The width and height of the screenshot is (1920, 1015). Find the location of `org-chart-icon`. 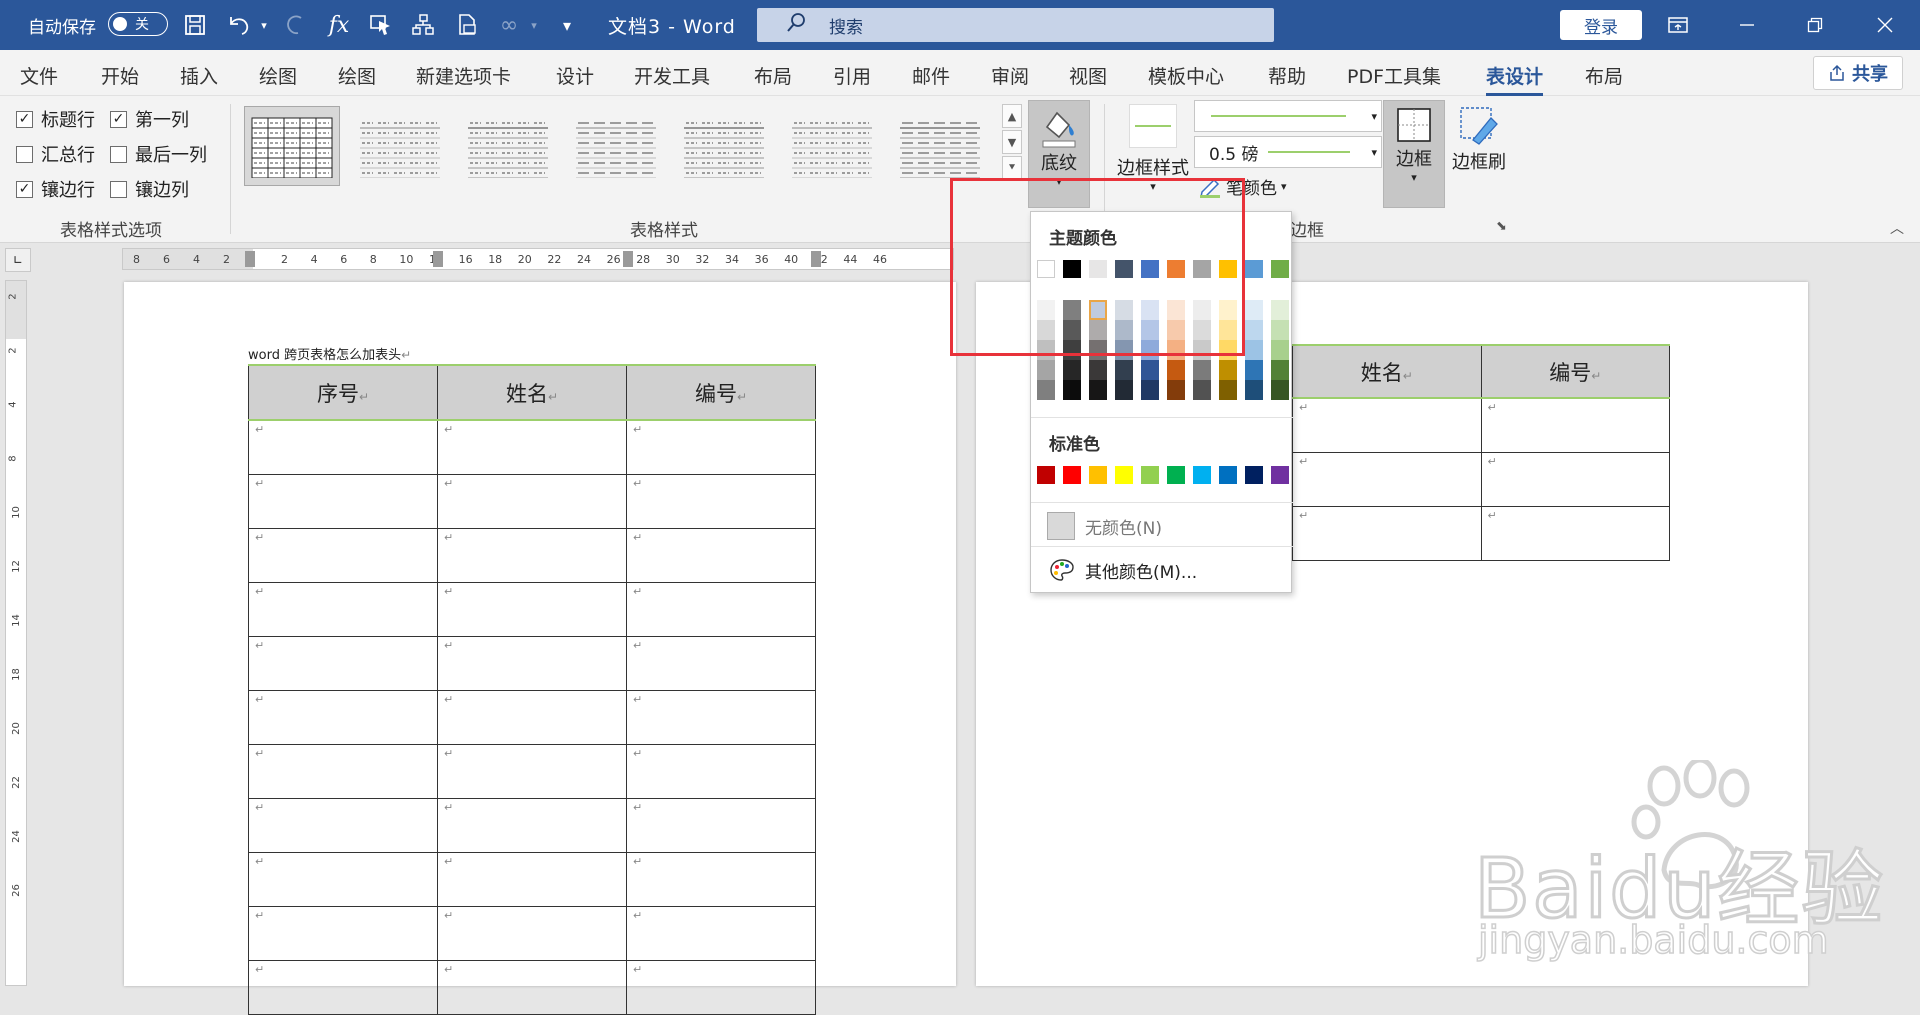

org-chart-icon is located at coordinates (423, 25).